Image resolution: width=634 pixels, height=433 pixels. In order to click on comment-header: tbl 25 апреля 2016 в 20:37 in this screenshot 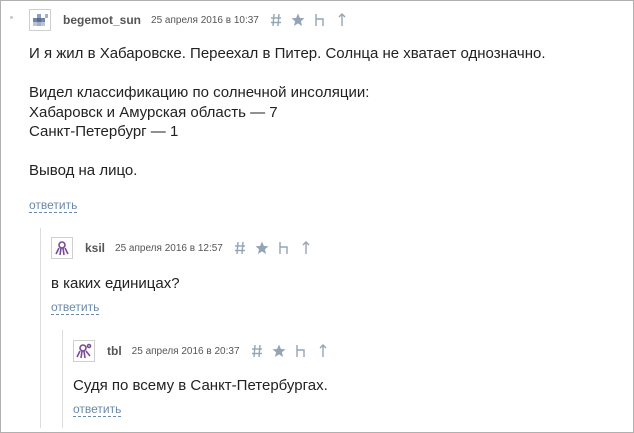, I will do `click(203, 351)`.